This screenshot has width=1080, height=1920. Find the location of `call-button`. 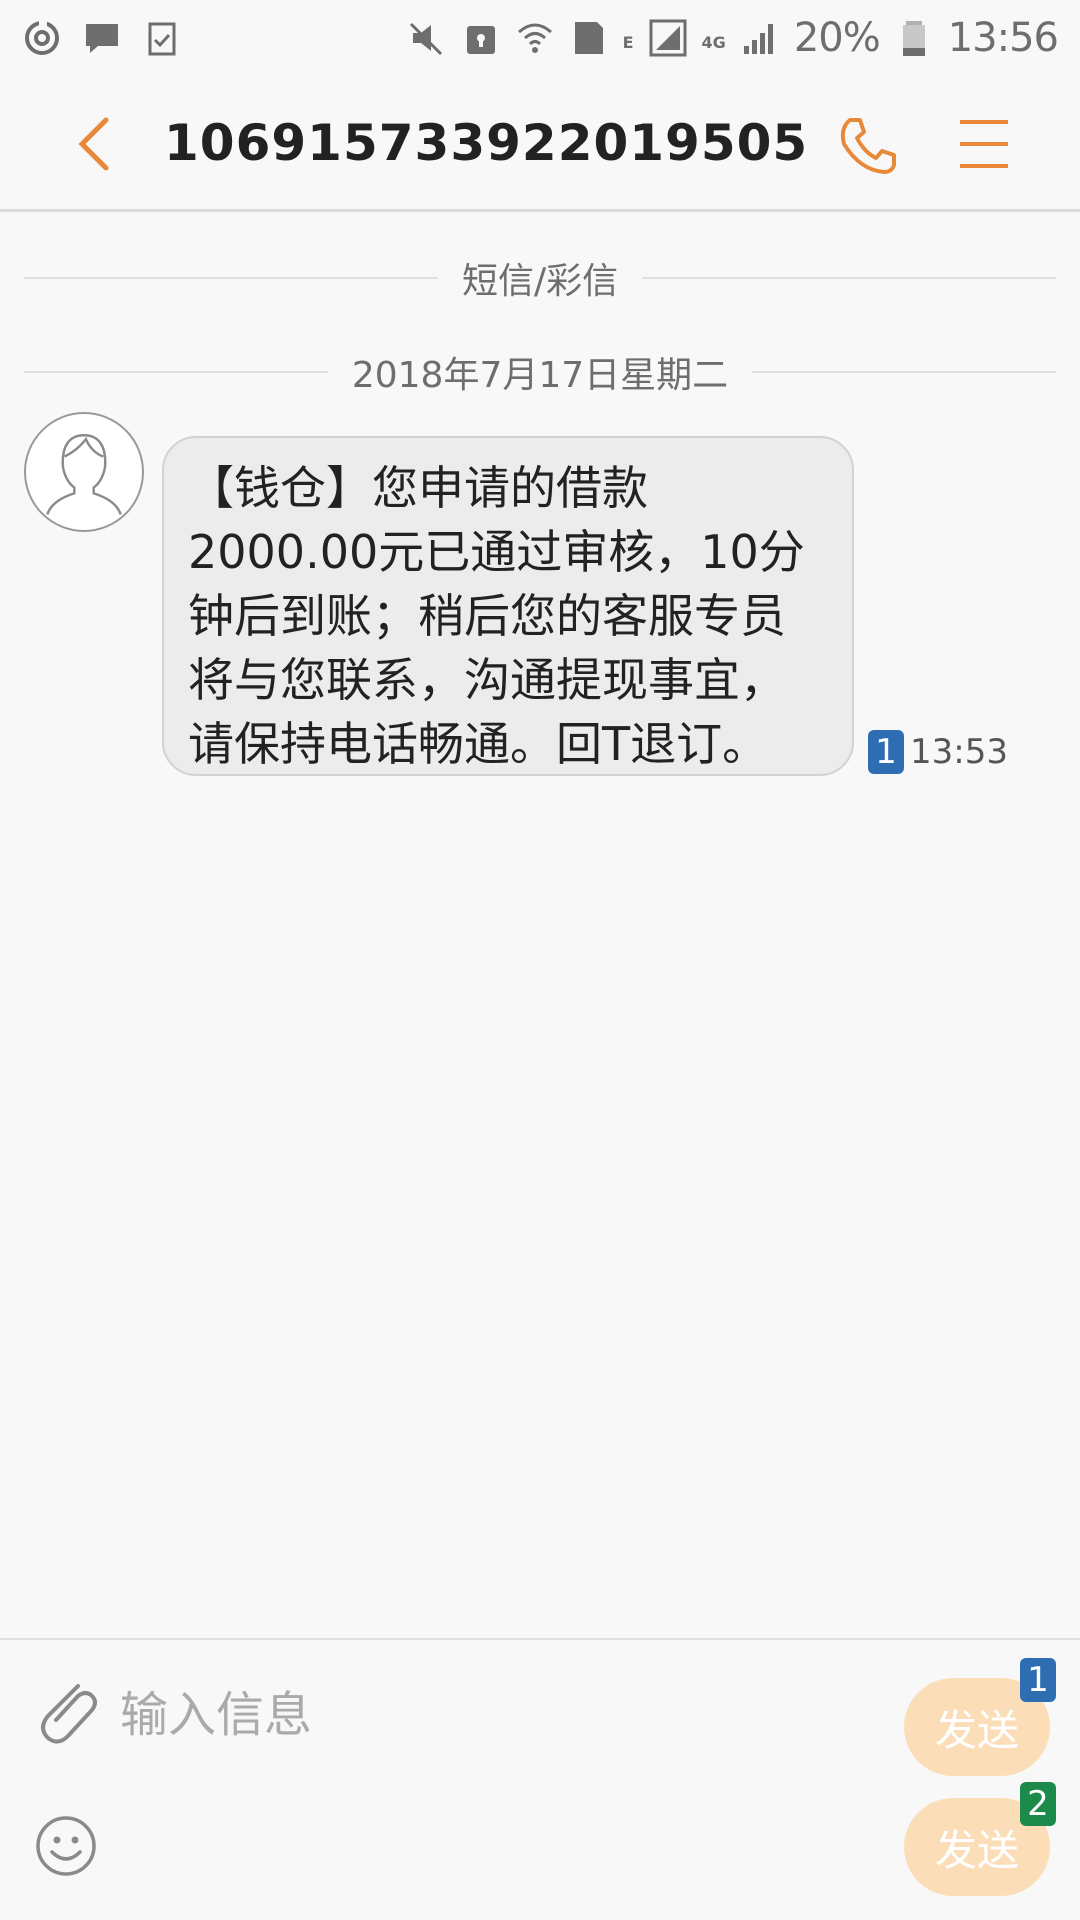

call-button is located at coordinates (868, 146).